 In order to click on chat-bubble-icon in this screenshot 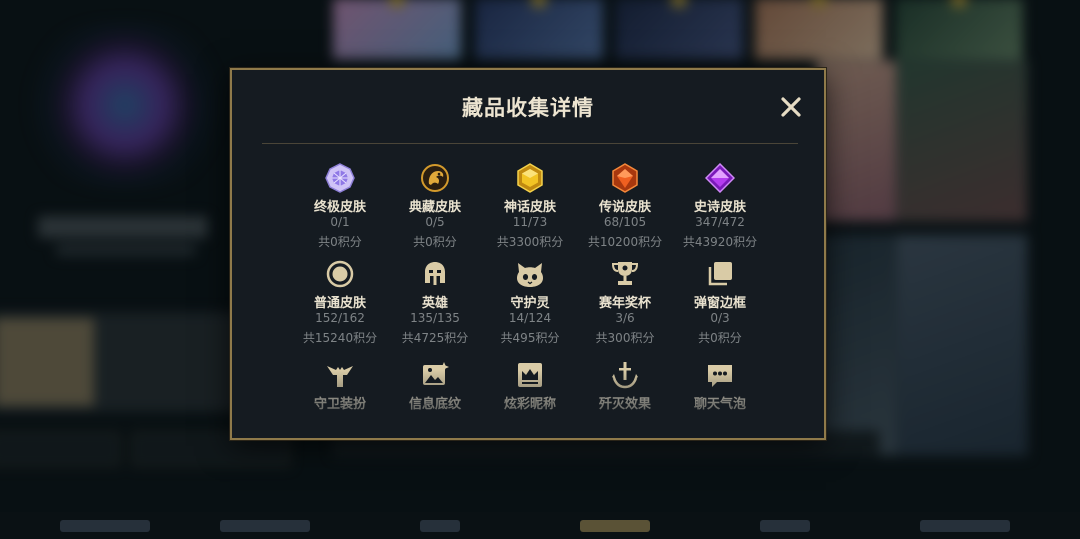, I will do `click(720, 376)`.